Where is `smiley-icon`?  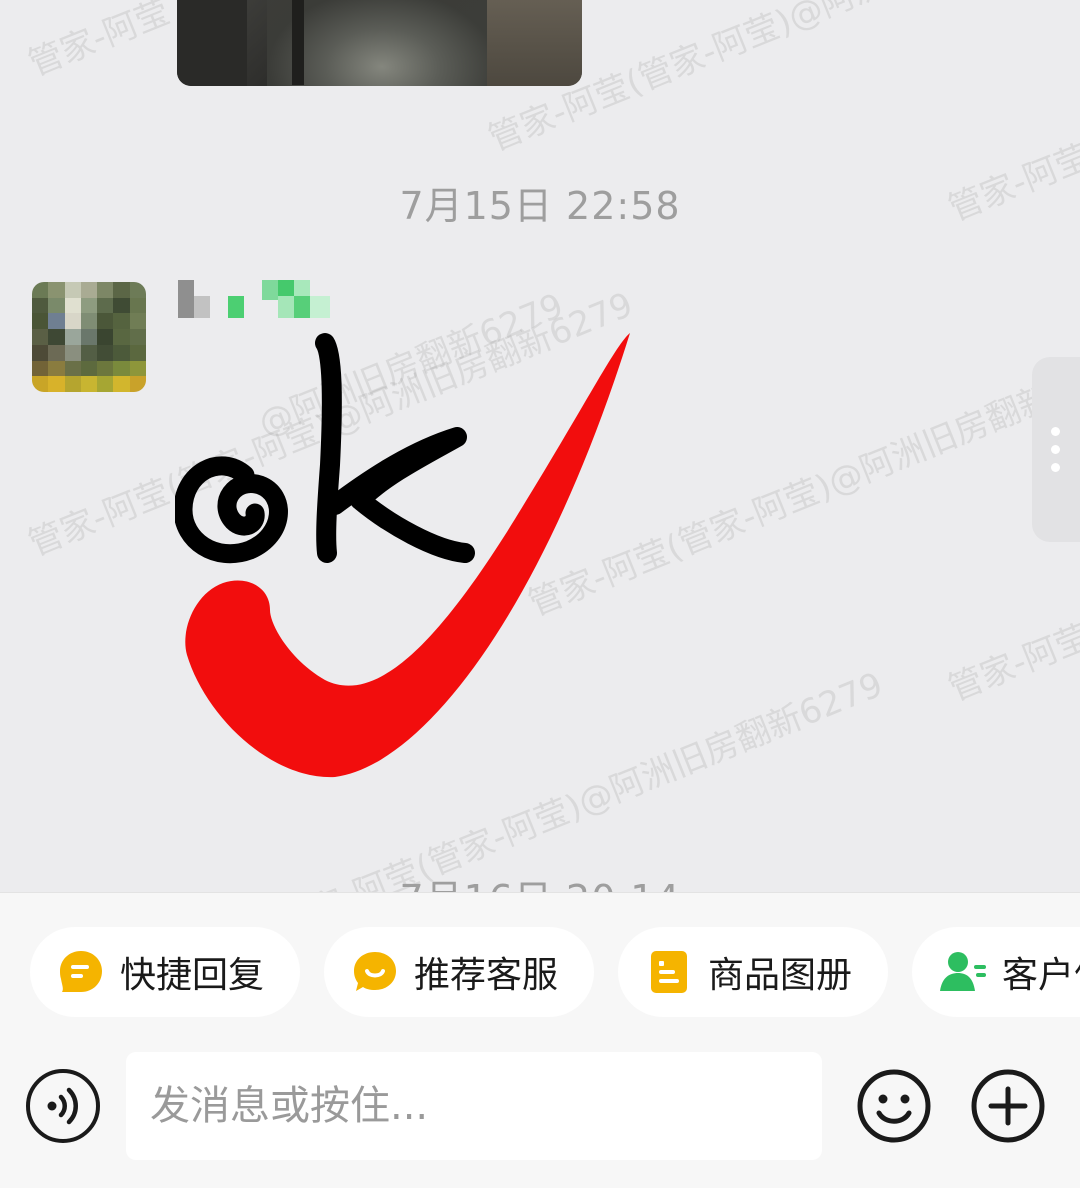
smiley-icon is located at coordinates (894, 1106).